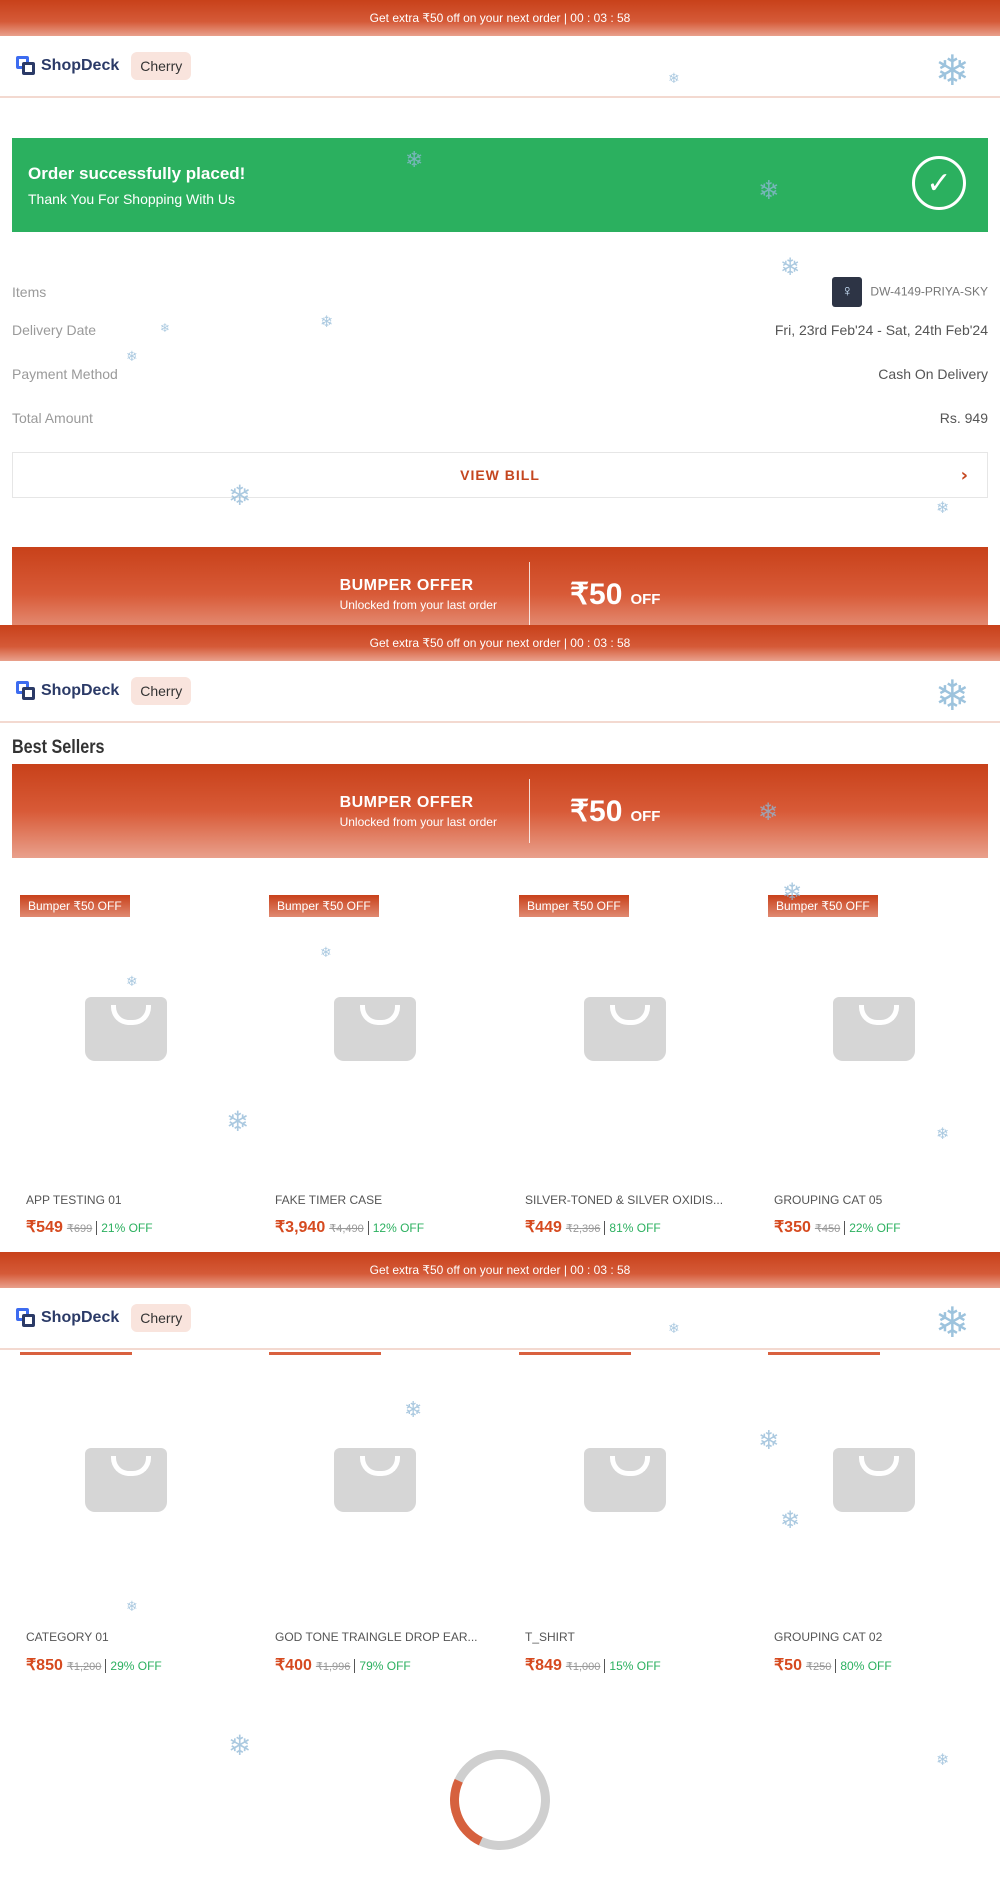  I want to click on view-bill-button: VIEW BILL ›, so click(500, 475).